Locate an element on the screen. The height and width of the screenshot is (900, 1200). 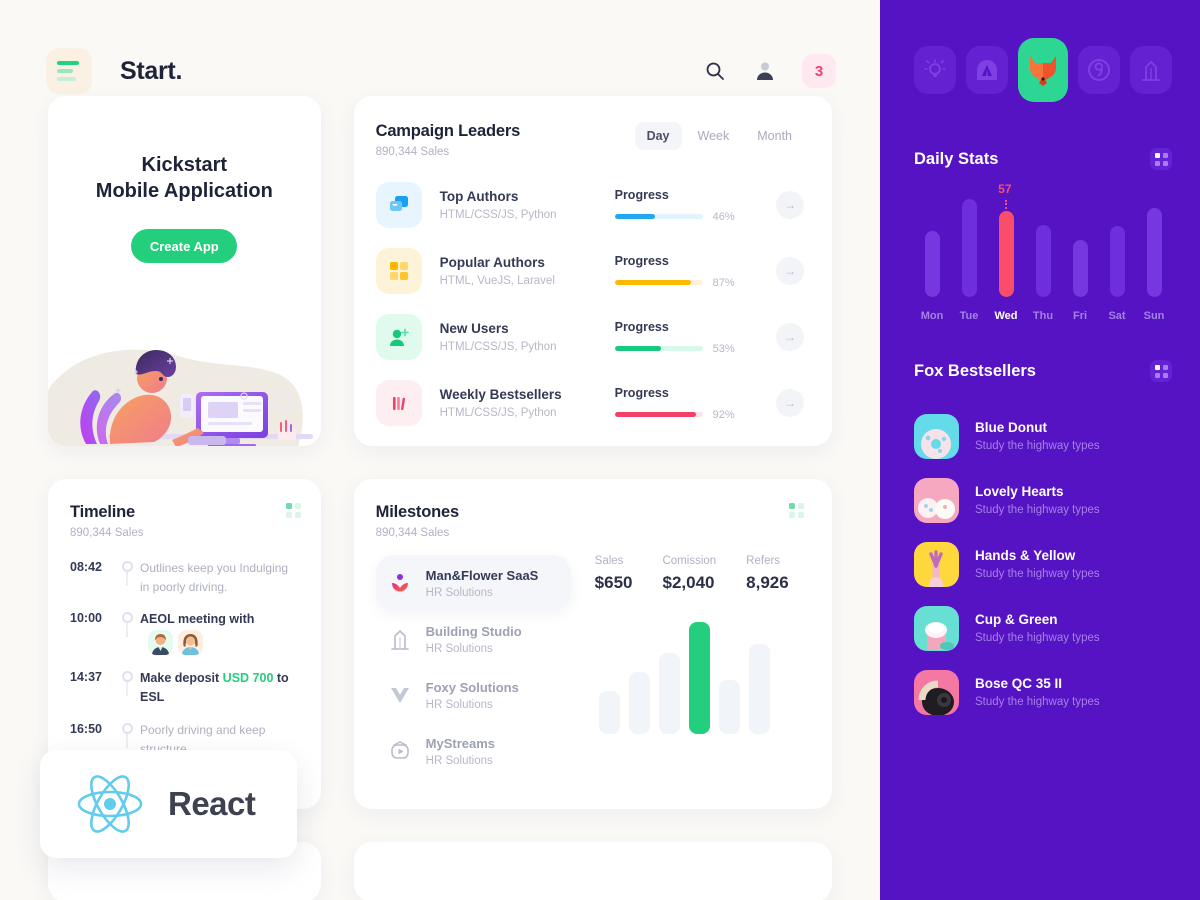
daily-stats-header: Daily Stats is located at coordinates (1043, 159).